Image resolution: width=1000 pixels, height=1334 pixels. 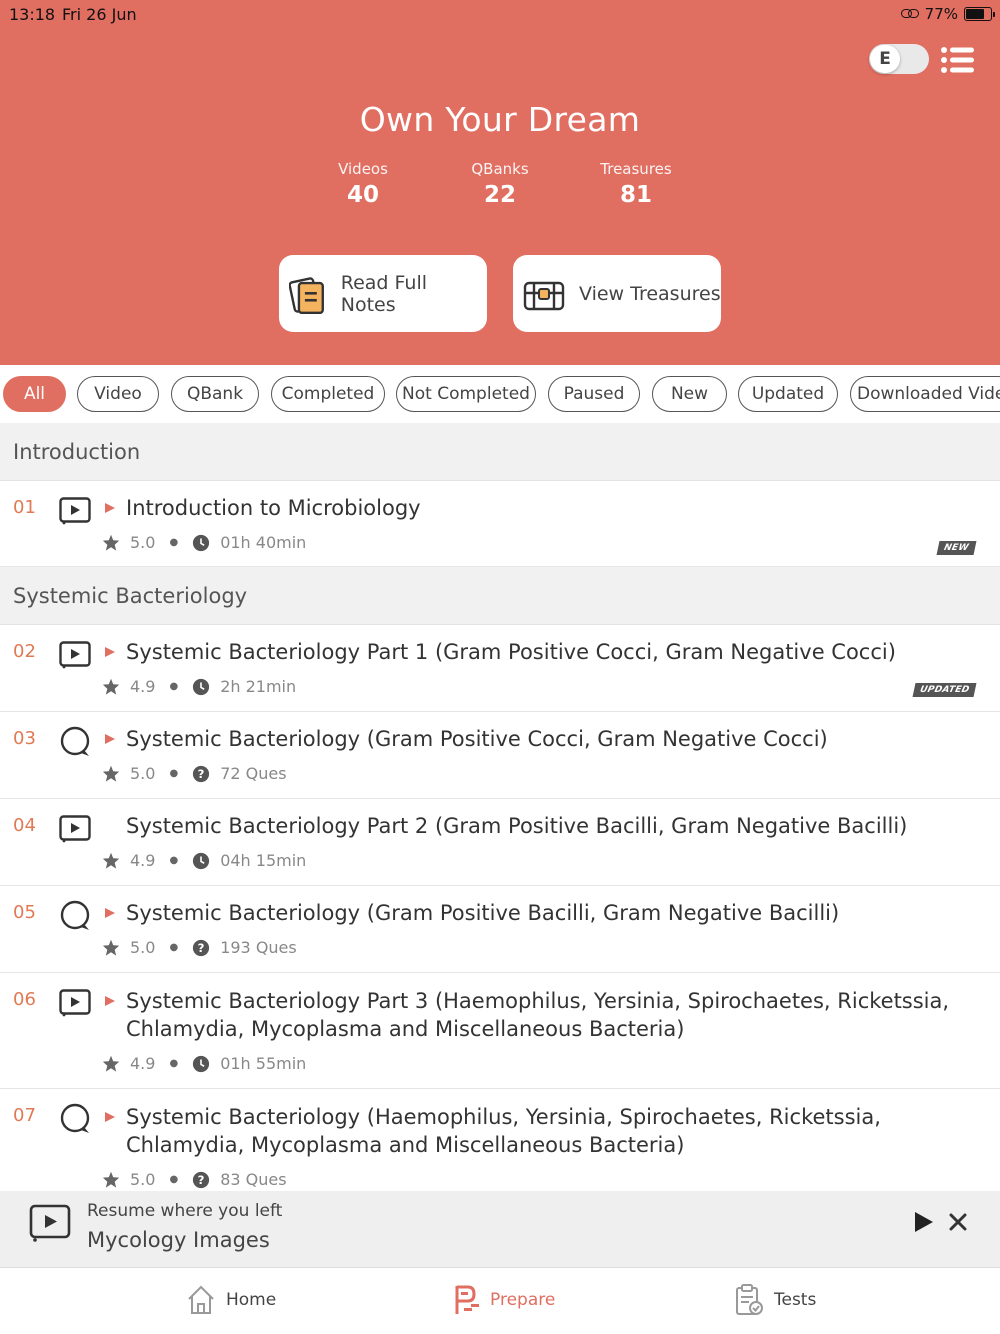 I want to click on tab-home: Home, so click(x=231, y=1300).